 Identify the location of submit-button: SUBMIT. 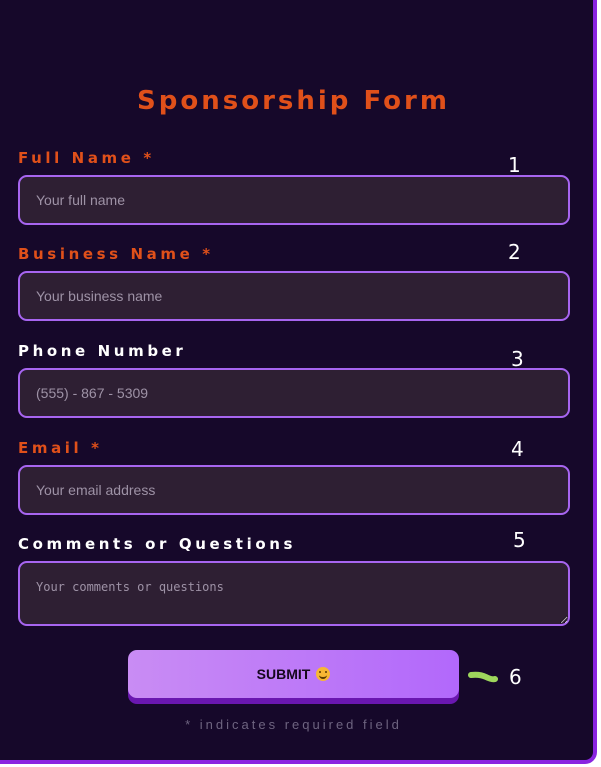
(293, 674).